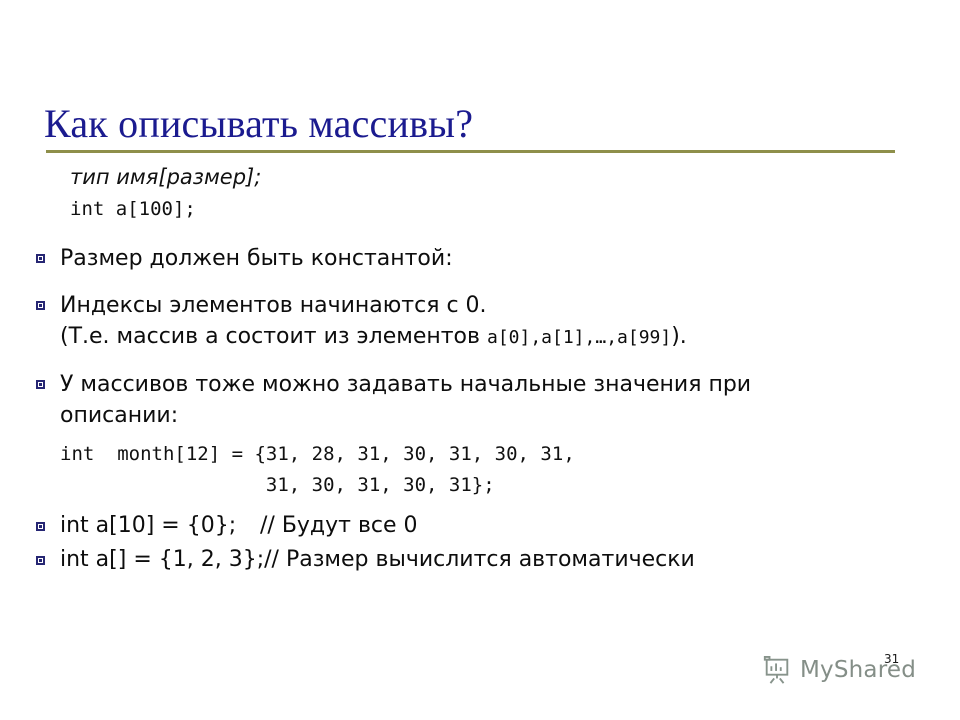 The height and width of the screenshot is (720, 960). I want to click on intro-code-sample: тип имя[размер]; int a[100];, so click(515, 193).